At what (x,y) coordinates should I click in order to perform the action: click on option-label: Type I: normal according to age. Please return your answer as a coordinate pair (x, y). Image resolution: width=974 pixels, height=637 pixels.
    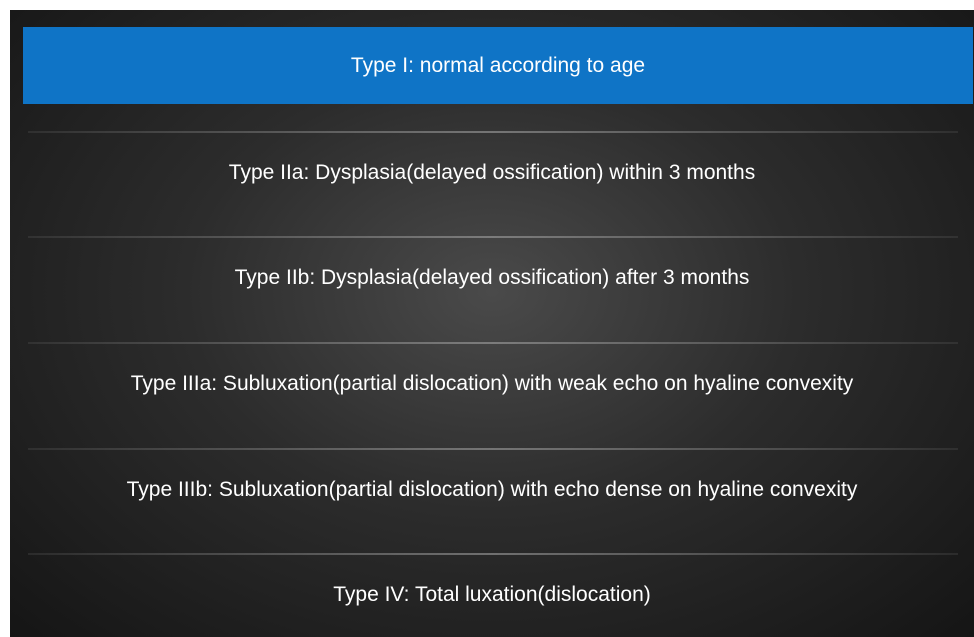
    Looking at the image, I should click on (498, 65).